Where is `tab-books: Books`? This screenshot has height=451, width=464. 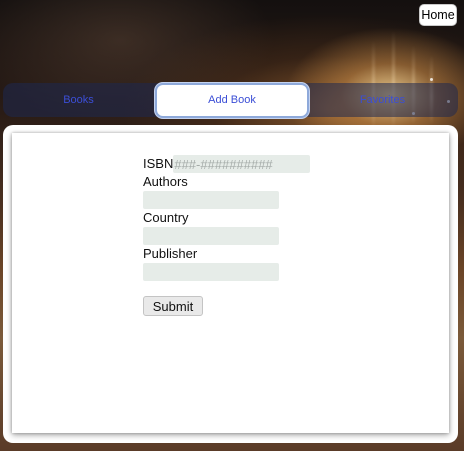 tab-books: Books is located at coordinates (78, 100).